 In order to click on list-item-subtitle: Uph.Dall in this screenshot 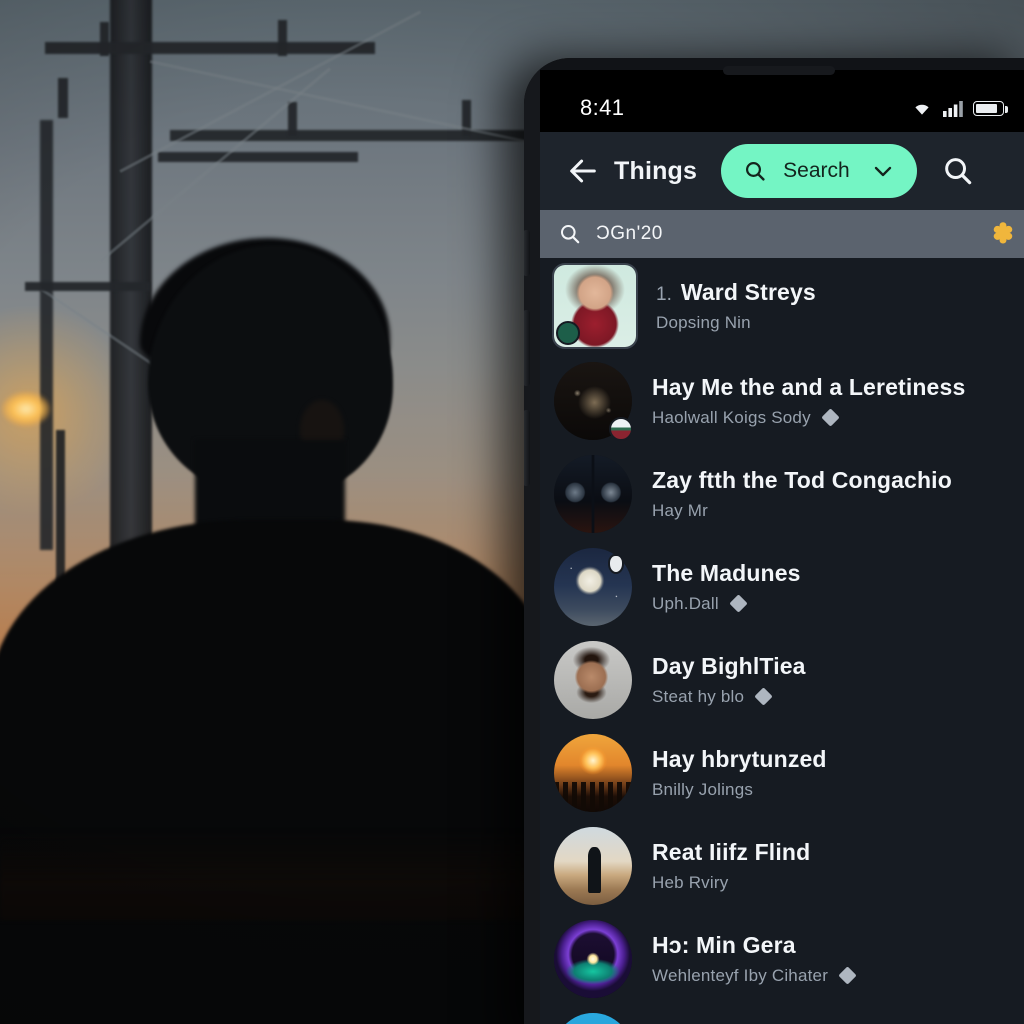, I will do `click(685, 603)`.